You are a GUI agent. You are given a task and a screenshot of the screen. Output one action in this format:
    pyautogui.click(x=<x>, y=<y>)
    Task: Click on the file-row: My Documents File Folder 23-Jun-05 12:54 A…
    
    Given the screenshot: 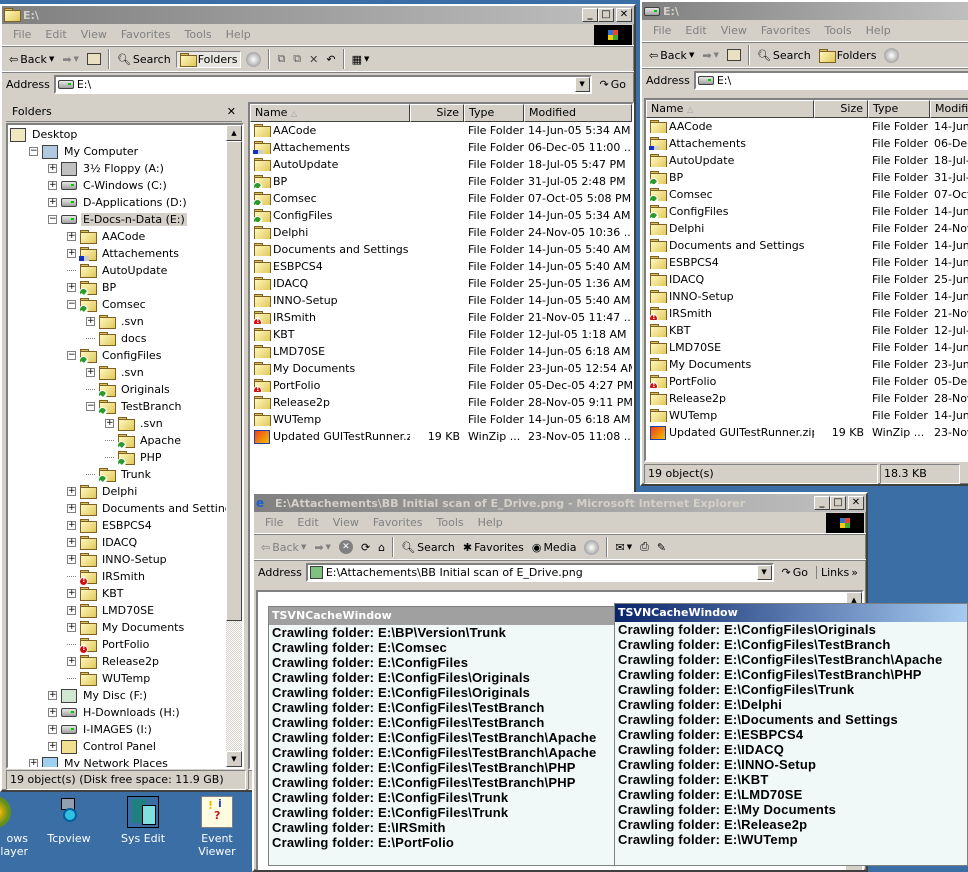 What is the action you would take?
    pyautogui.click(x=441, y=368)
    